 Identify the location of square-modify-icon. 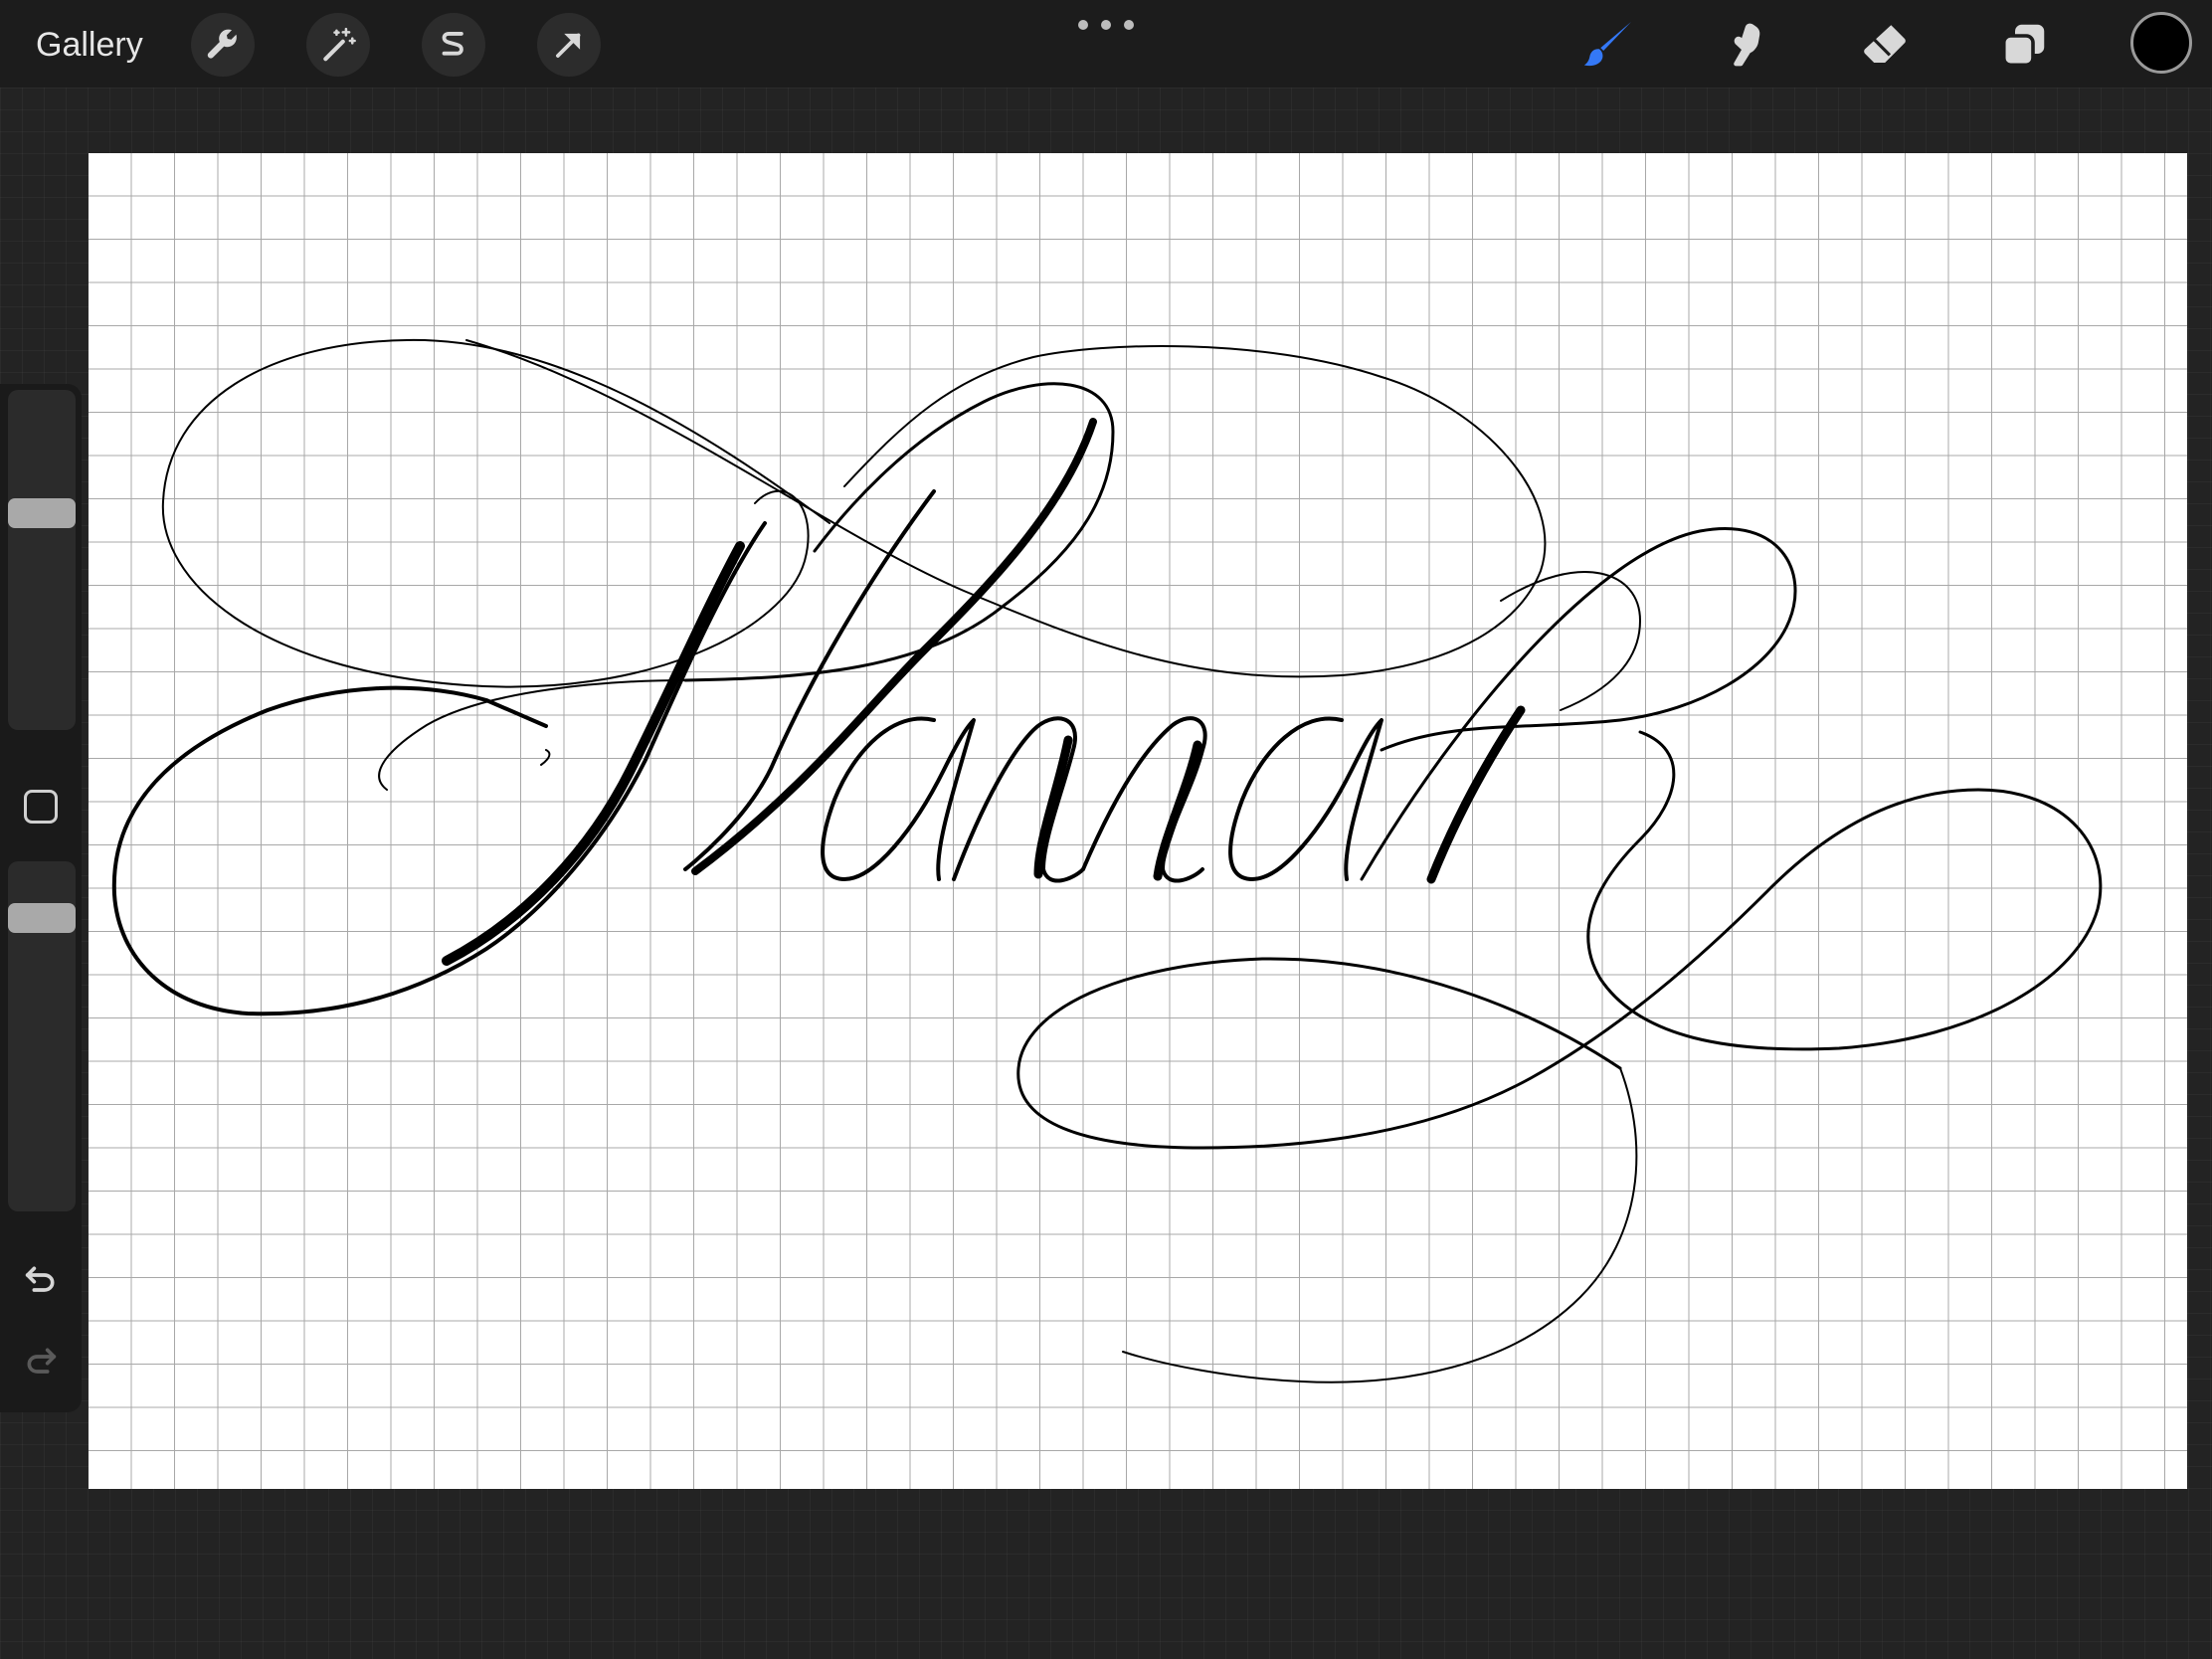
(41, 807).